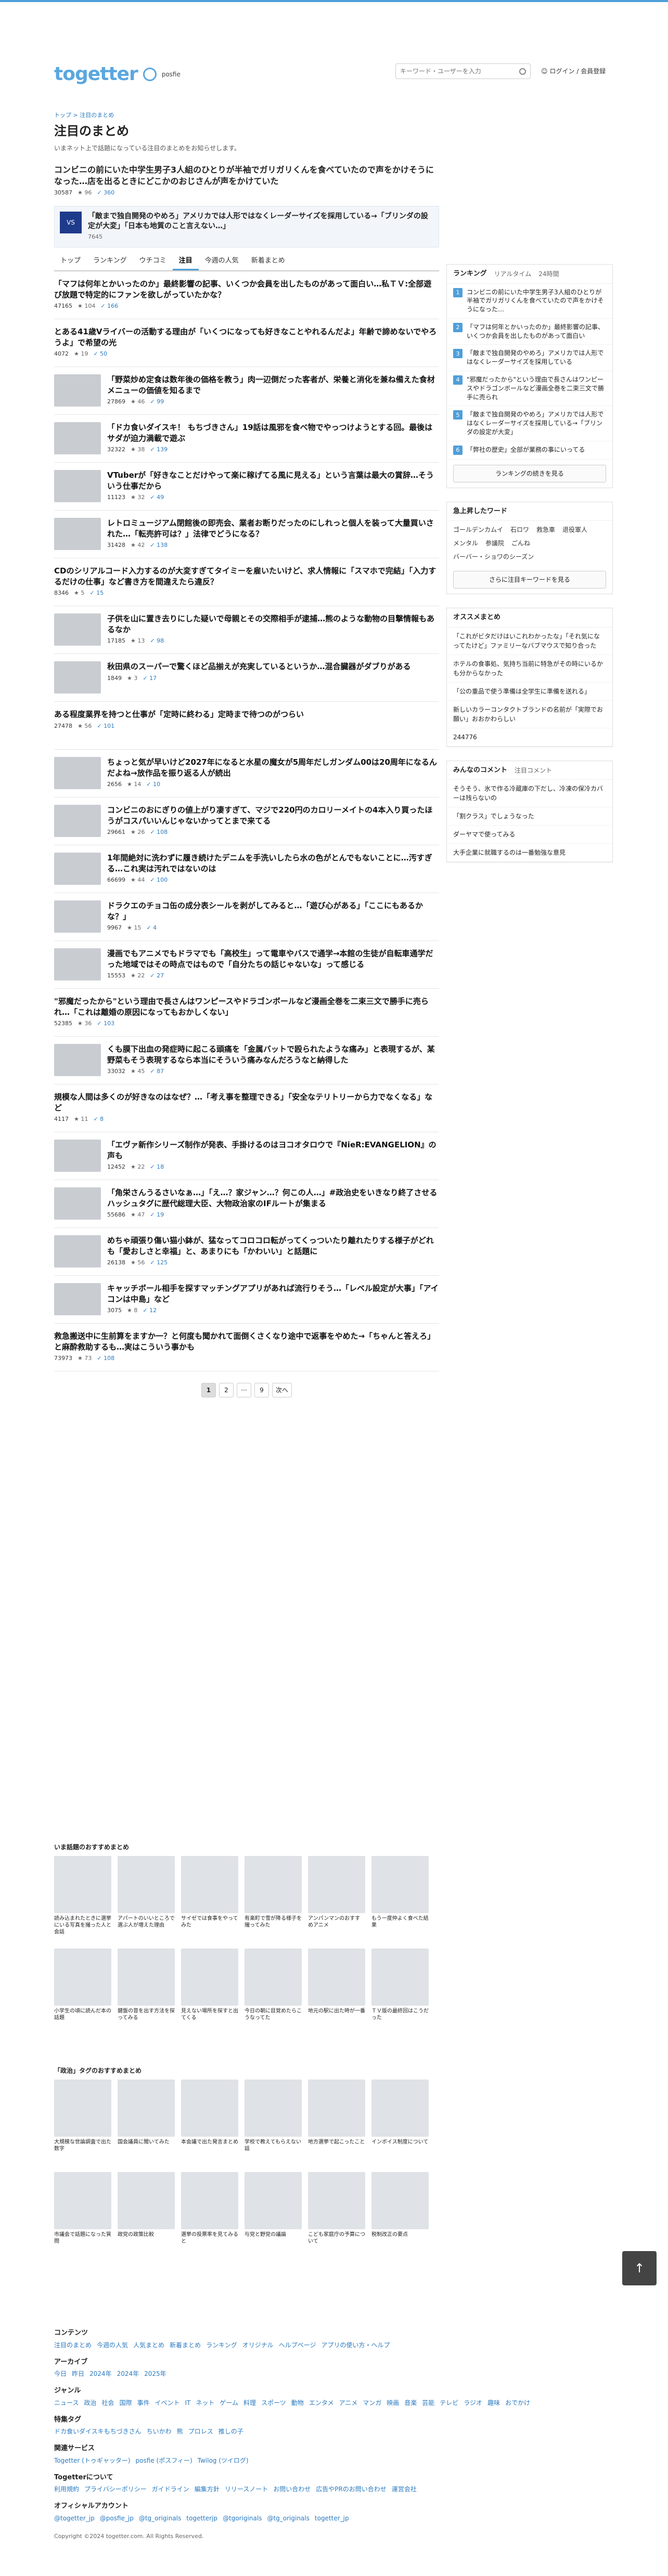 This screenshot has height=2576, width=668. I want to click on card-title: サイゼでは食事をやってみた, so click(209, 1928).